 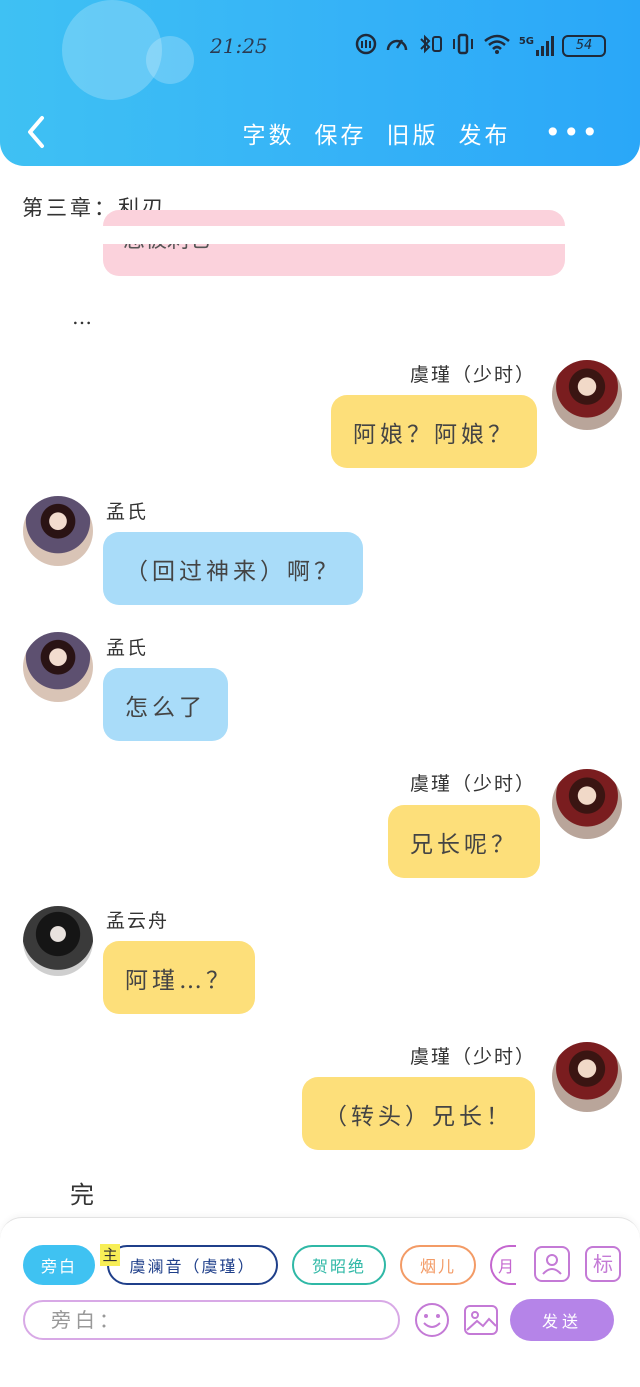 What do you see at coordinates (584, 46) in the screenshot?
I see `battery-icon: 54` at bounding box center [584, 46].